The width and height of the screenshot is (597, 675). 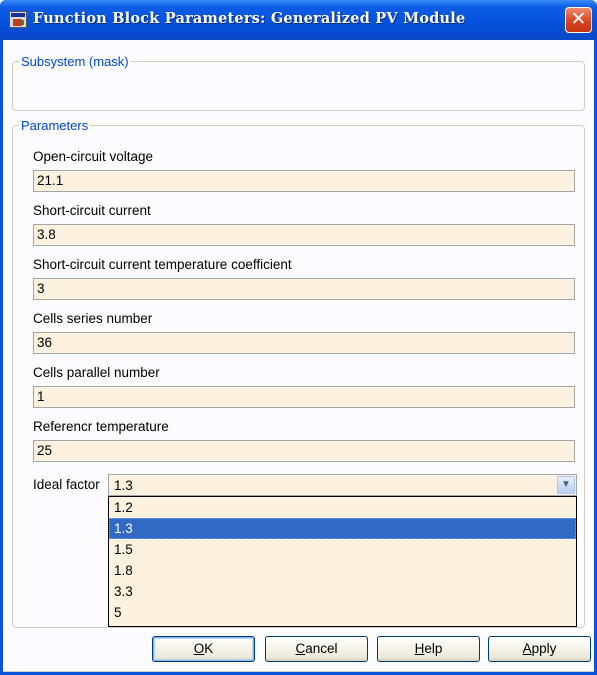 I want to click on open-circuit-voltage-input: 21.1, so click(x=304, y=181).